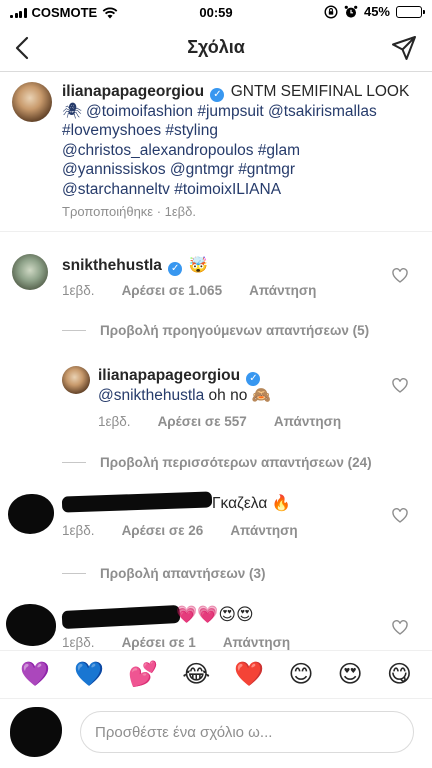 The width and height of the screenshot is (432, 768). What do you see at coordinates (89, 675) in the screenshot?
I see `emoji-blue-heart: 💙` at bounding box center [89, 675].